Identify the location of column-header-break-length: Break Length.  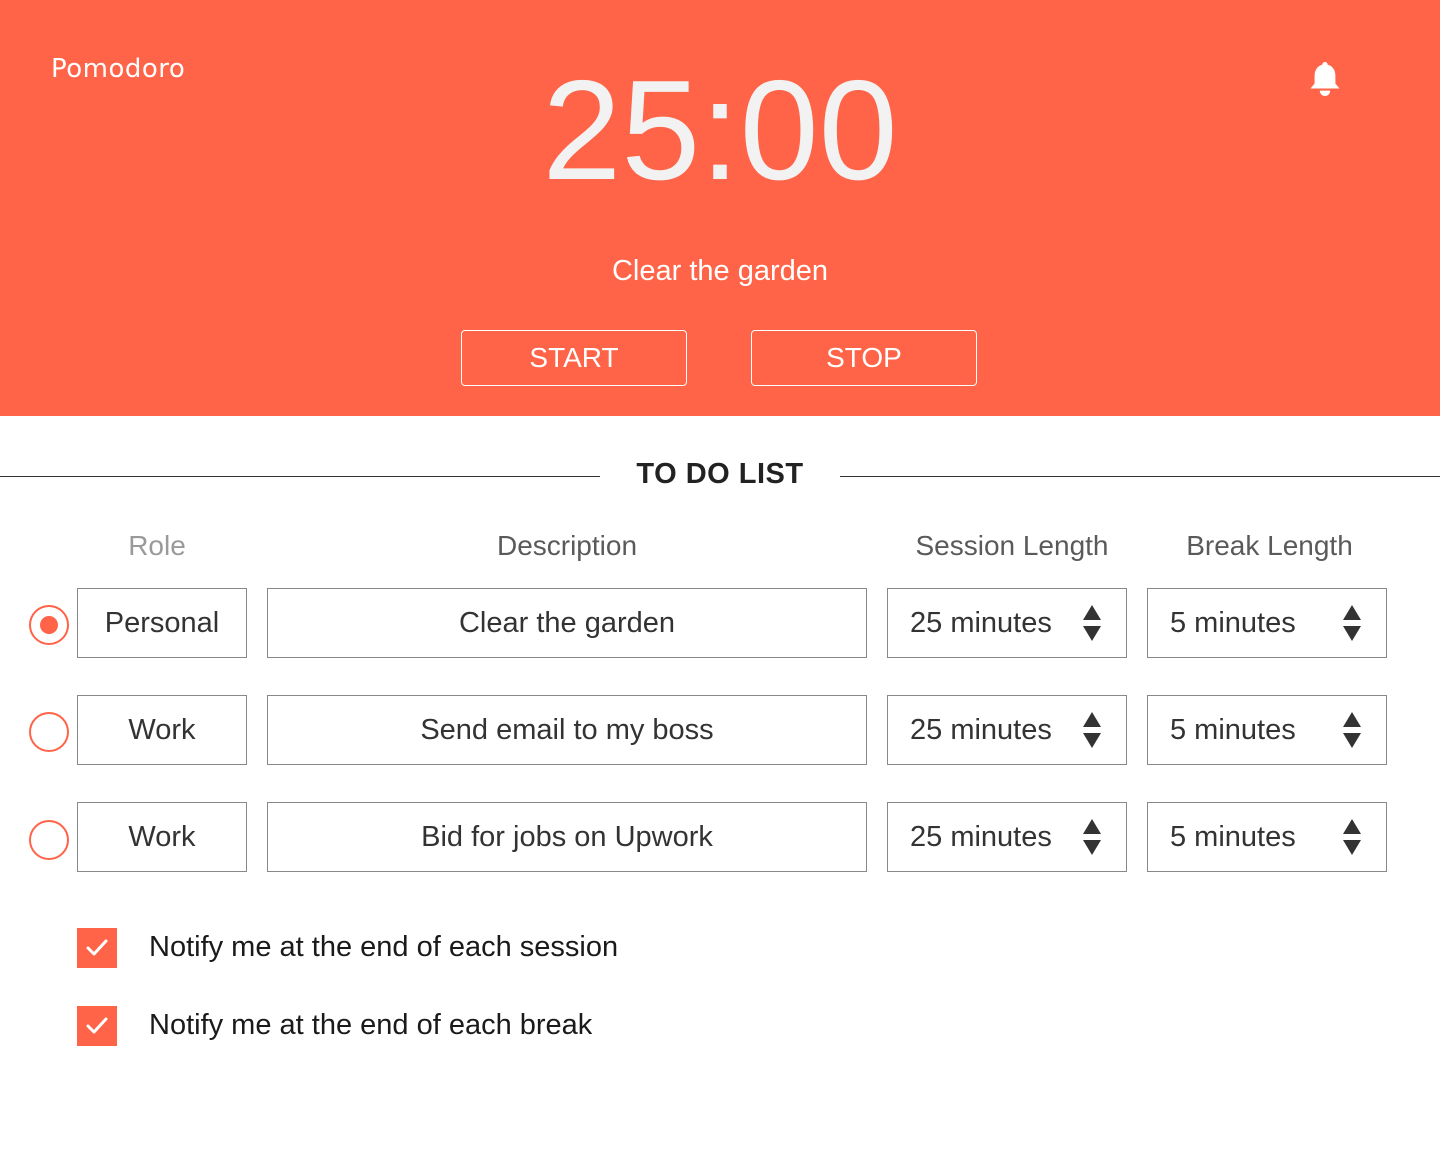
(1269, 545).